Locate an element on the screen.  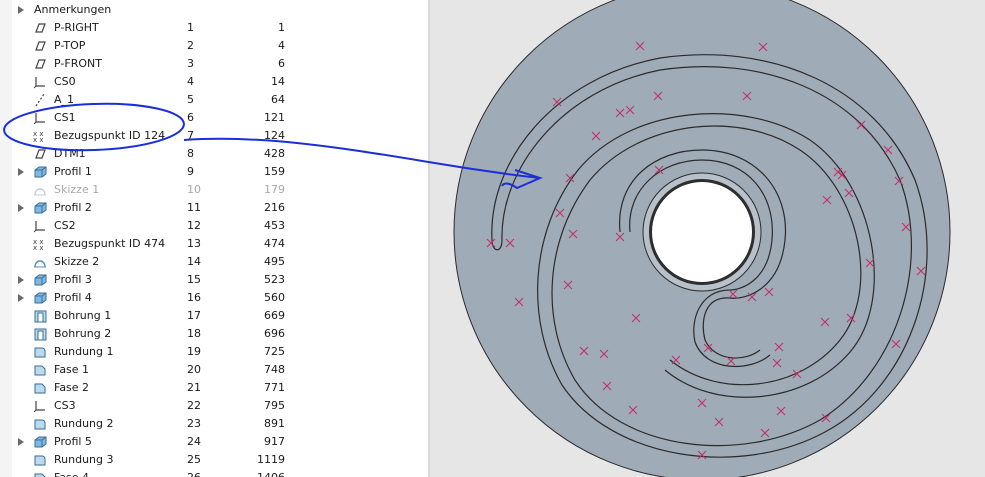
feature-name: A_1 is located at coordinates (64, 99).